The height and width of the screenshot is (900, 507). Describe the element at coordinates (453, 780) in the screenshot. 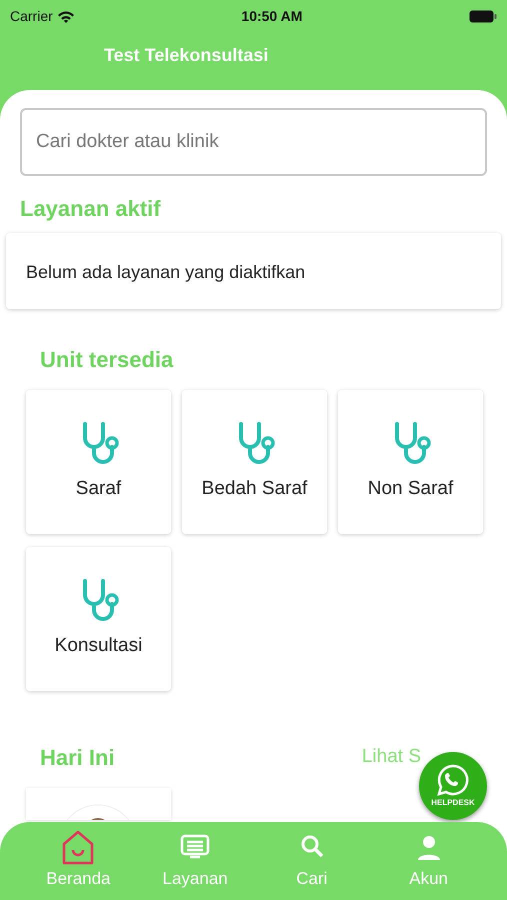

I see `chat-phone-icon` at that location.